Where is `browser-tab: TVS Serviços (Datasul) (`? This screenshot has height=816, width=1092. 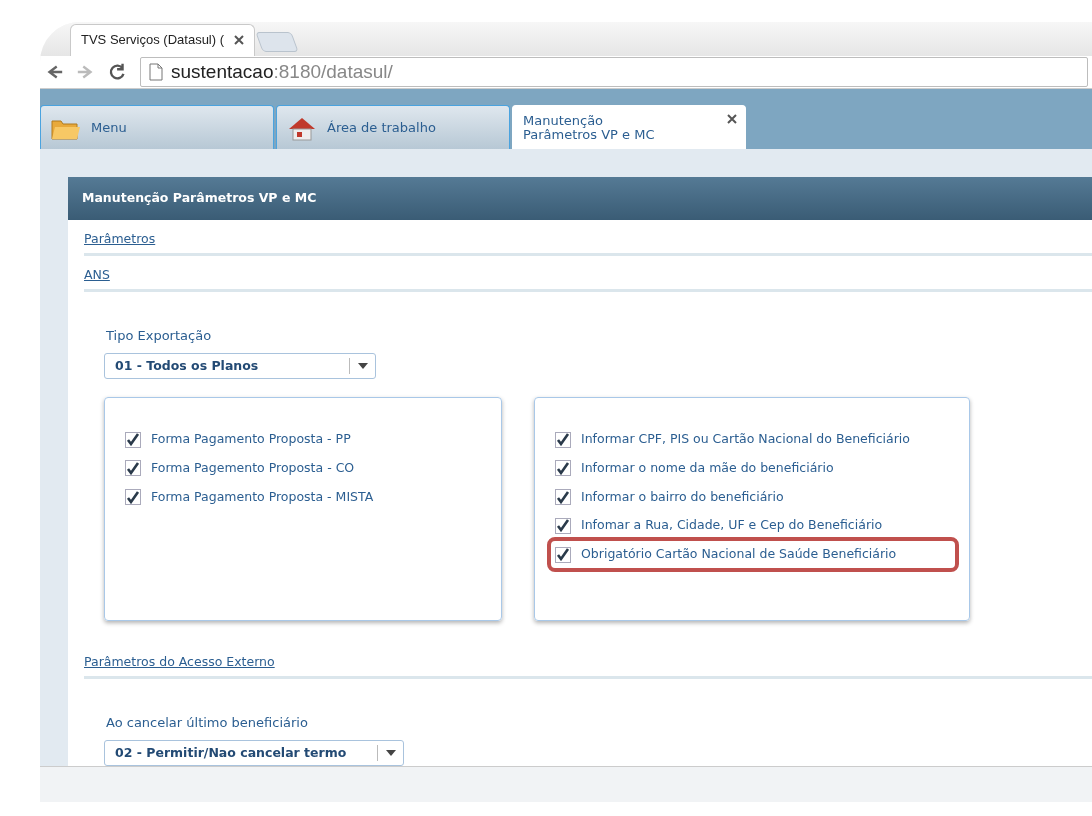
browser-tab: TVS Serviços (Datasul) ( is located at coordinates (163, 39).